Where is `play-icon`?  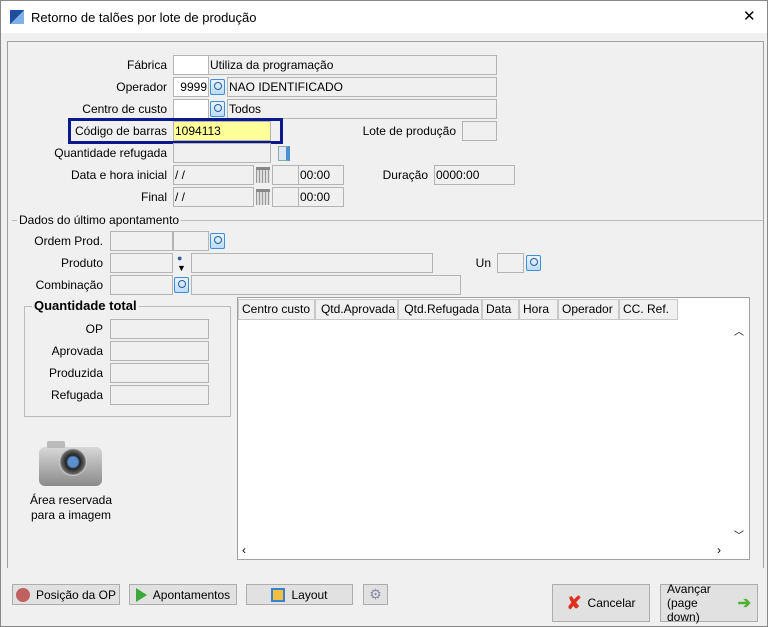 play-icon is located at coordinates (141, 594).